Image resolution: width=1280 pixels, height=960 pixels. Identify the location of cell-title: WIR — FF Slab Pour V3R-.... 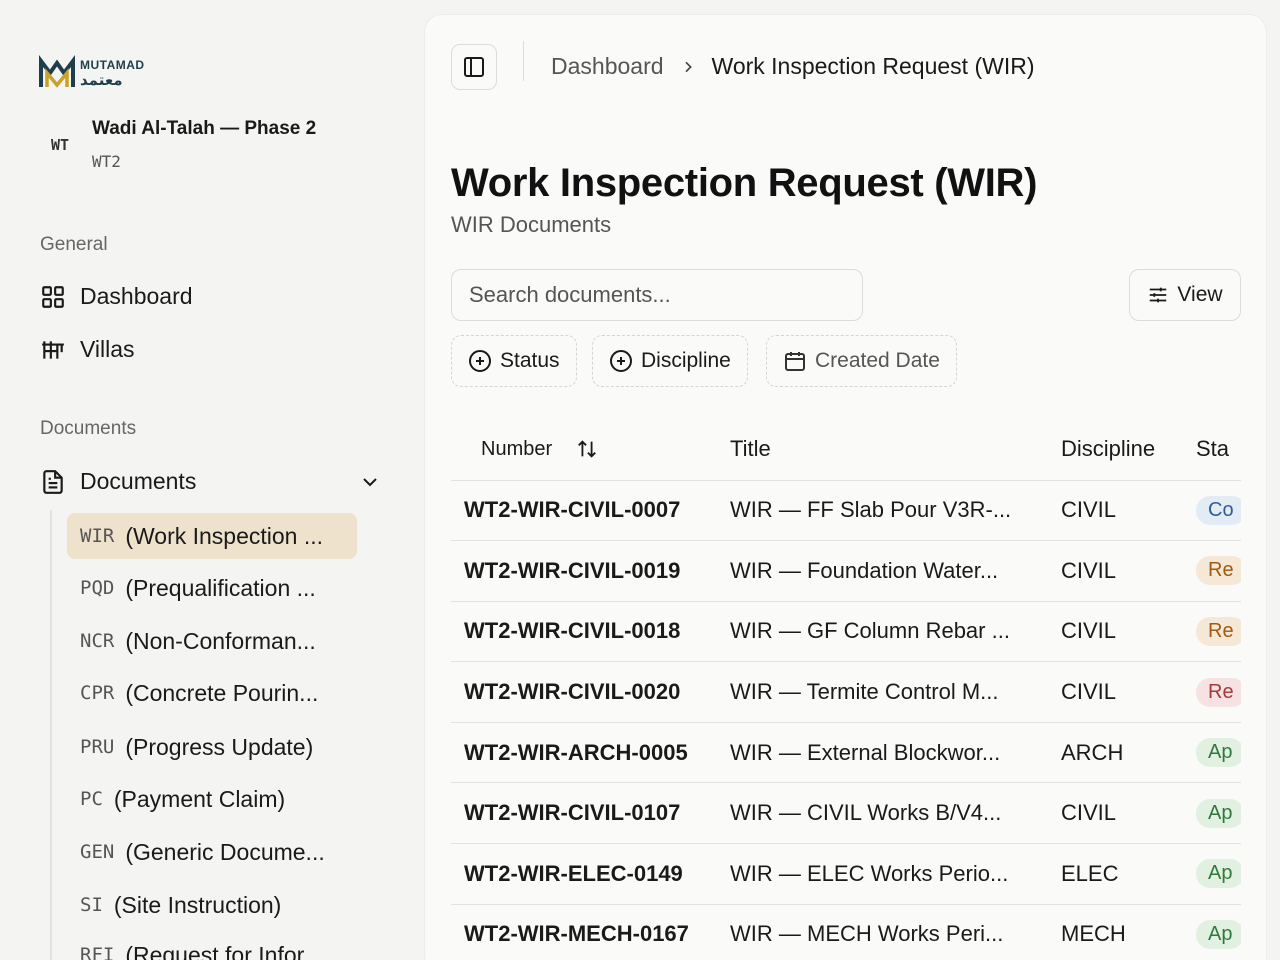
(895, 511).